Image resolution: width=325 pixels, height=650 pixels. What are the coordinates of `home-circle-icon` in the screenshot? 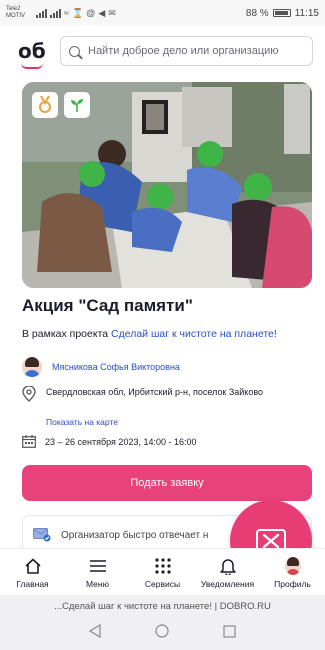 It's located at (162, 633).